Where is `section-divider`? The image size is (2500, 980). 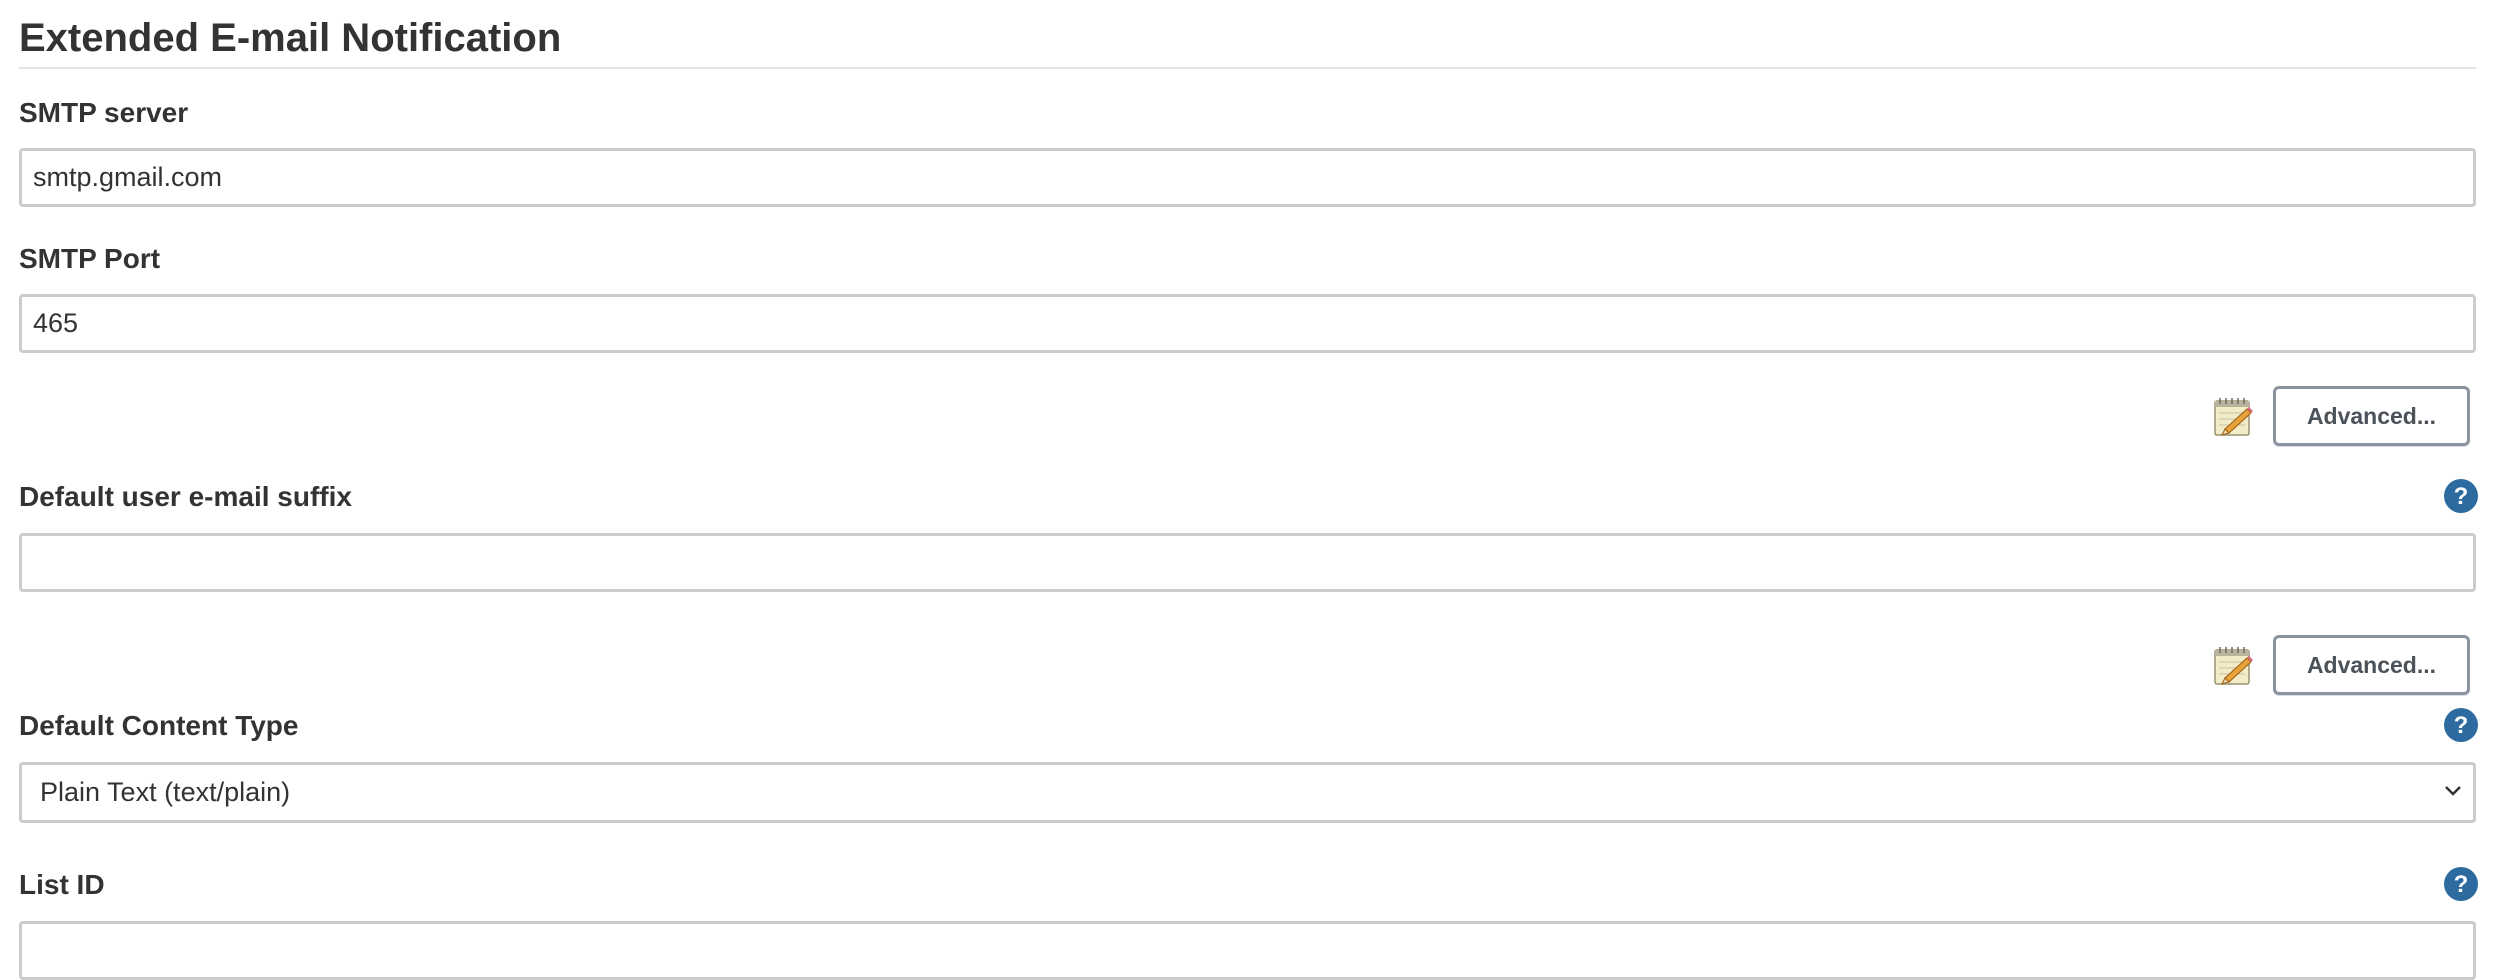
section-divider is located at coordinates (1247, 68).